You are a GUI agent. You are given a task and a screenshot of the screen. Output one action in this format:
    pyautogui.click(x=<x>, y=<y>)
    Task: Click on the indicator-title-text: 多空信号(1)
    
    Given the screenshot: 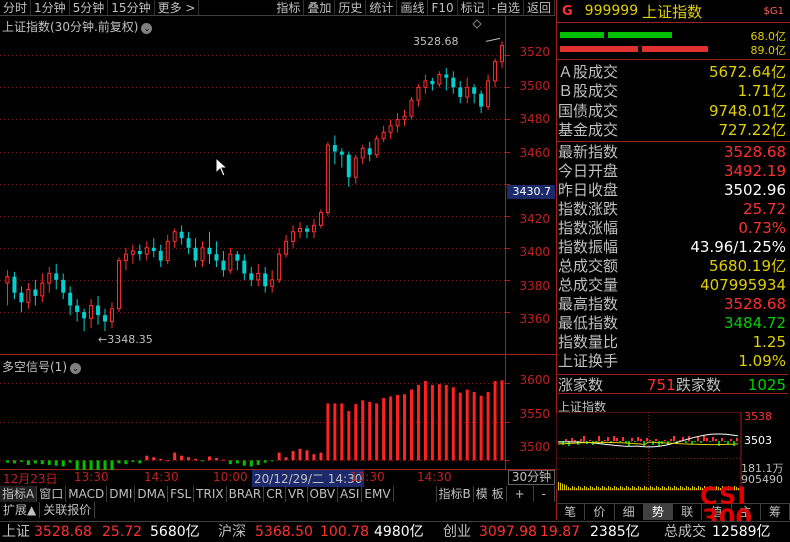 What is the action you would take?
    pyautogui.click(x=34, y=367)
    